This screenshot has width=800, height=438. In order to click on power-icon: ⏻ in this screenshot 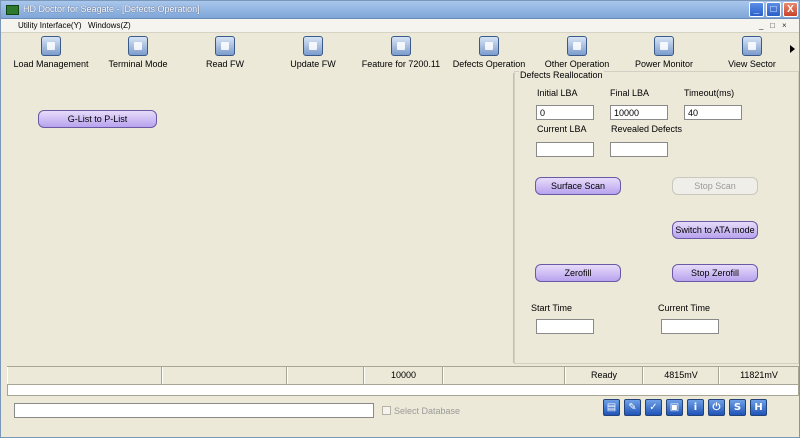, I will do `click(716, 407)`.